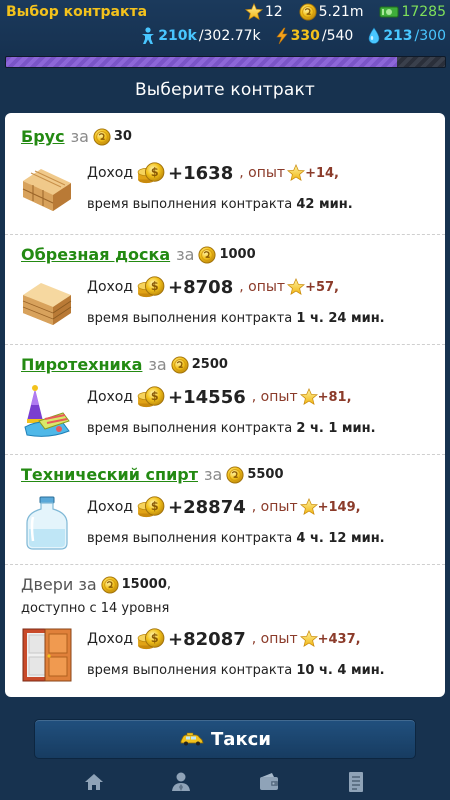  What do you see at coordinates (322, 287) in the screenshot?
I see `contract-xp: +57,` at bounding box center [322, 287].